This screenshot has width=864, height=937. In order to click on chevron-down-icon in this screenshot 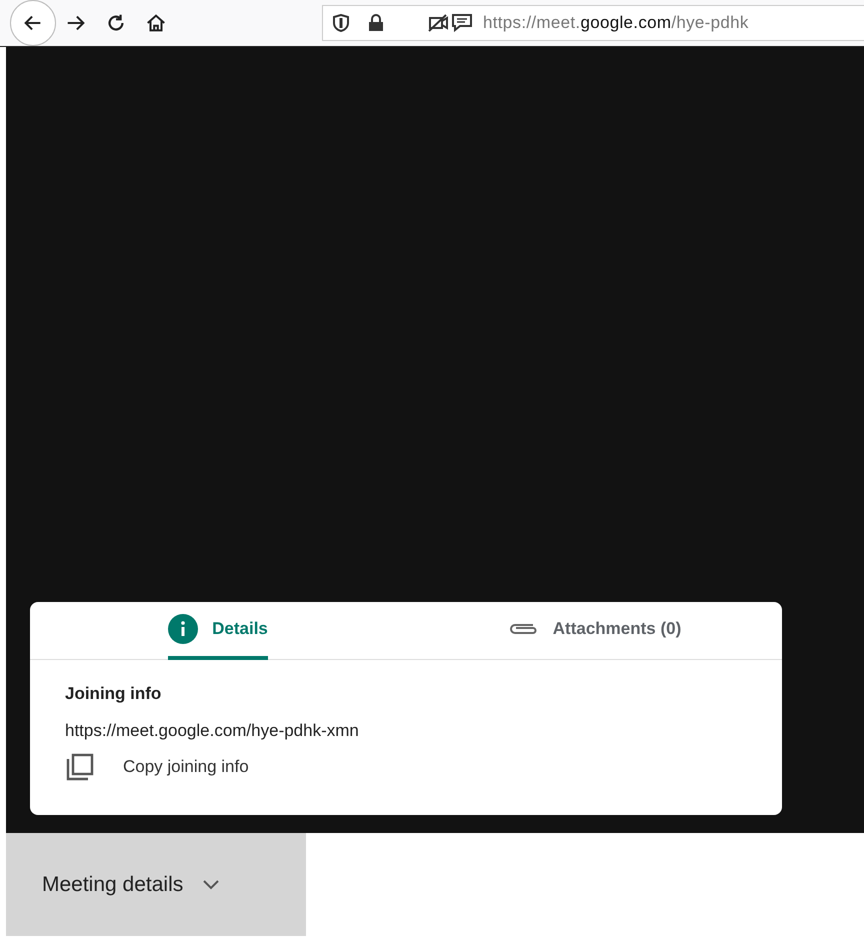, I will do `click(211, 884)`.